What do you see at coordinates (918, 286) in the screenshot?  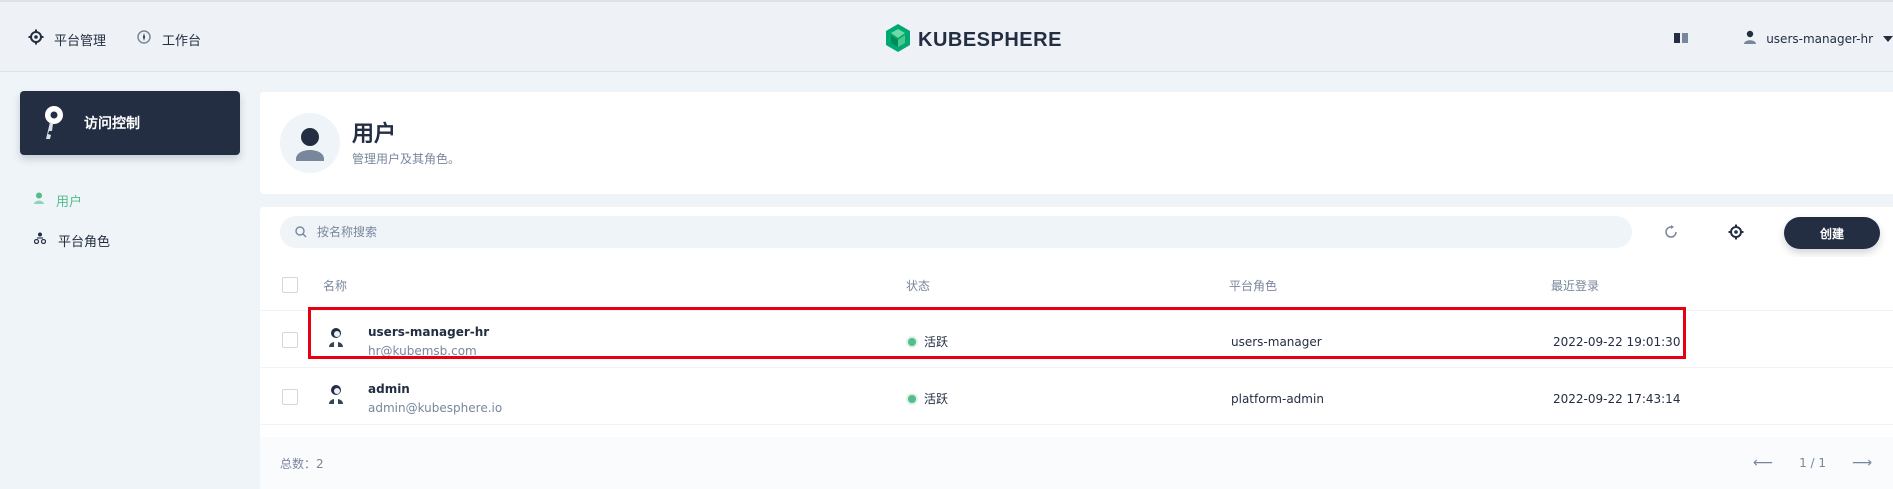 I see `column-header-status: 状态` at bounding box center [918, 286].